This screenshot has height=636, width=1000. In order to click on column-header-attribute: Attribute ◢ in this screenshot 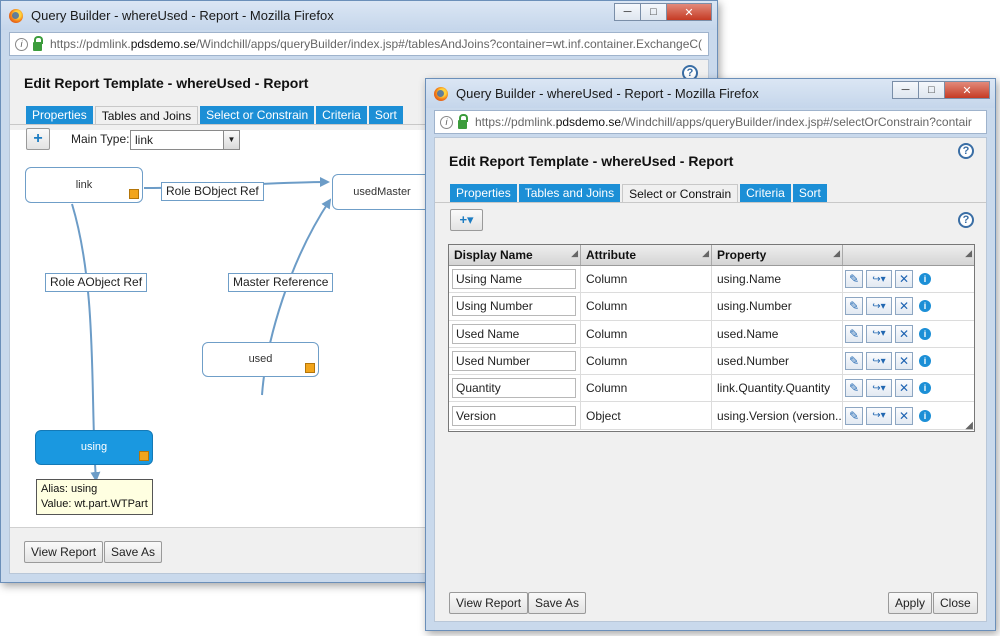, I will do `click(646, 255)`.